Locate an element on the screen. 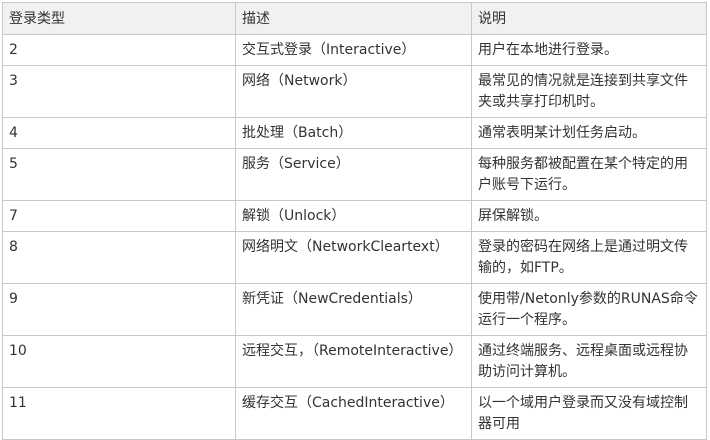  cell-explanation: 登录的密码在网络上是通过明文传输的，如FTP。 is located at coordinates (589, 257).